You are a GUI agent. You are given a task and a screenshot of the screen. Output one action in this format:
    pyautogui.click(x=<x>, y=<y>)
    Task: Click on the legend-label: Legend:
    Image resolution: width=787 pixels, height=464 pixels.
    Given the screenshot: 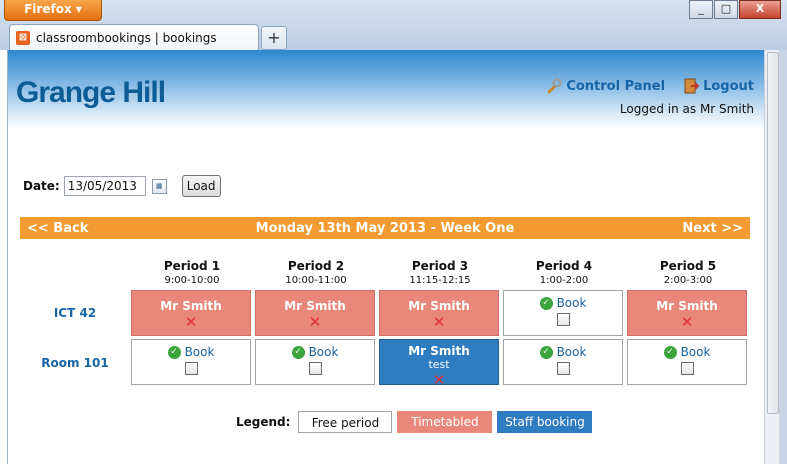 What is the action you would take?
    pyautogui.click(x=263, y=422)
    